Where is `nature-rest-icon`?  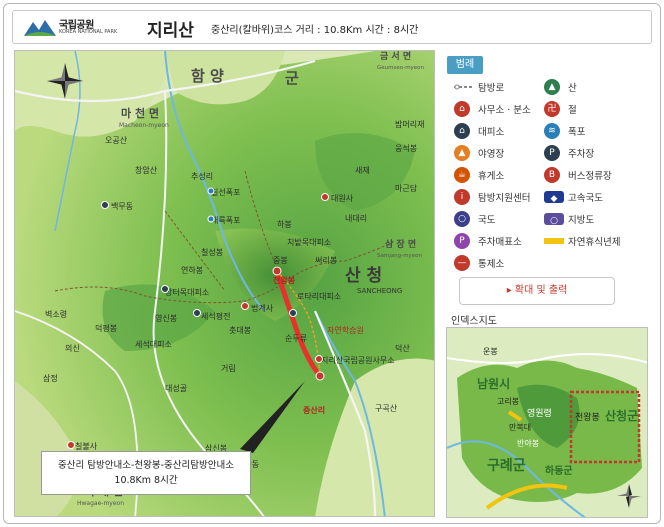 nature-rest-icon is located at coordinates (554, 241).